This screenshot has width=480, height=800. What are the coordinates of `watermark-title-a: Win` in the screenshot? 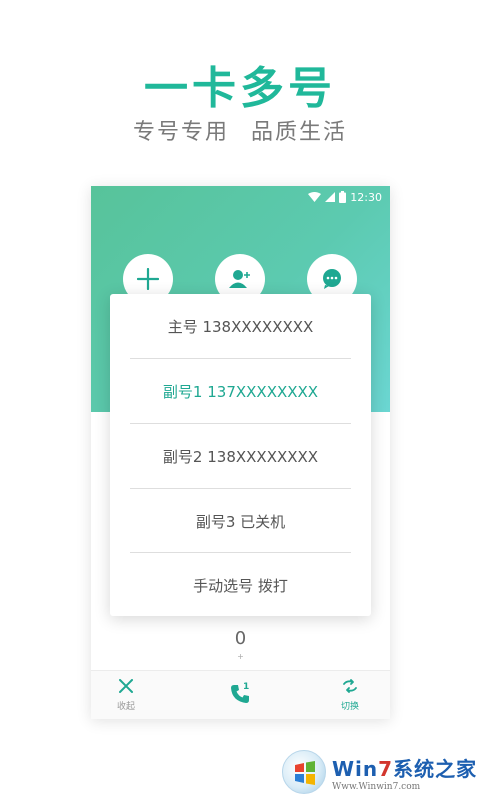 It's located at (355, 768).